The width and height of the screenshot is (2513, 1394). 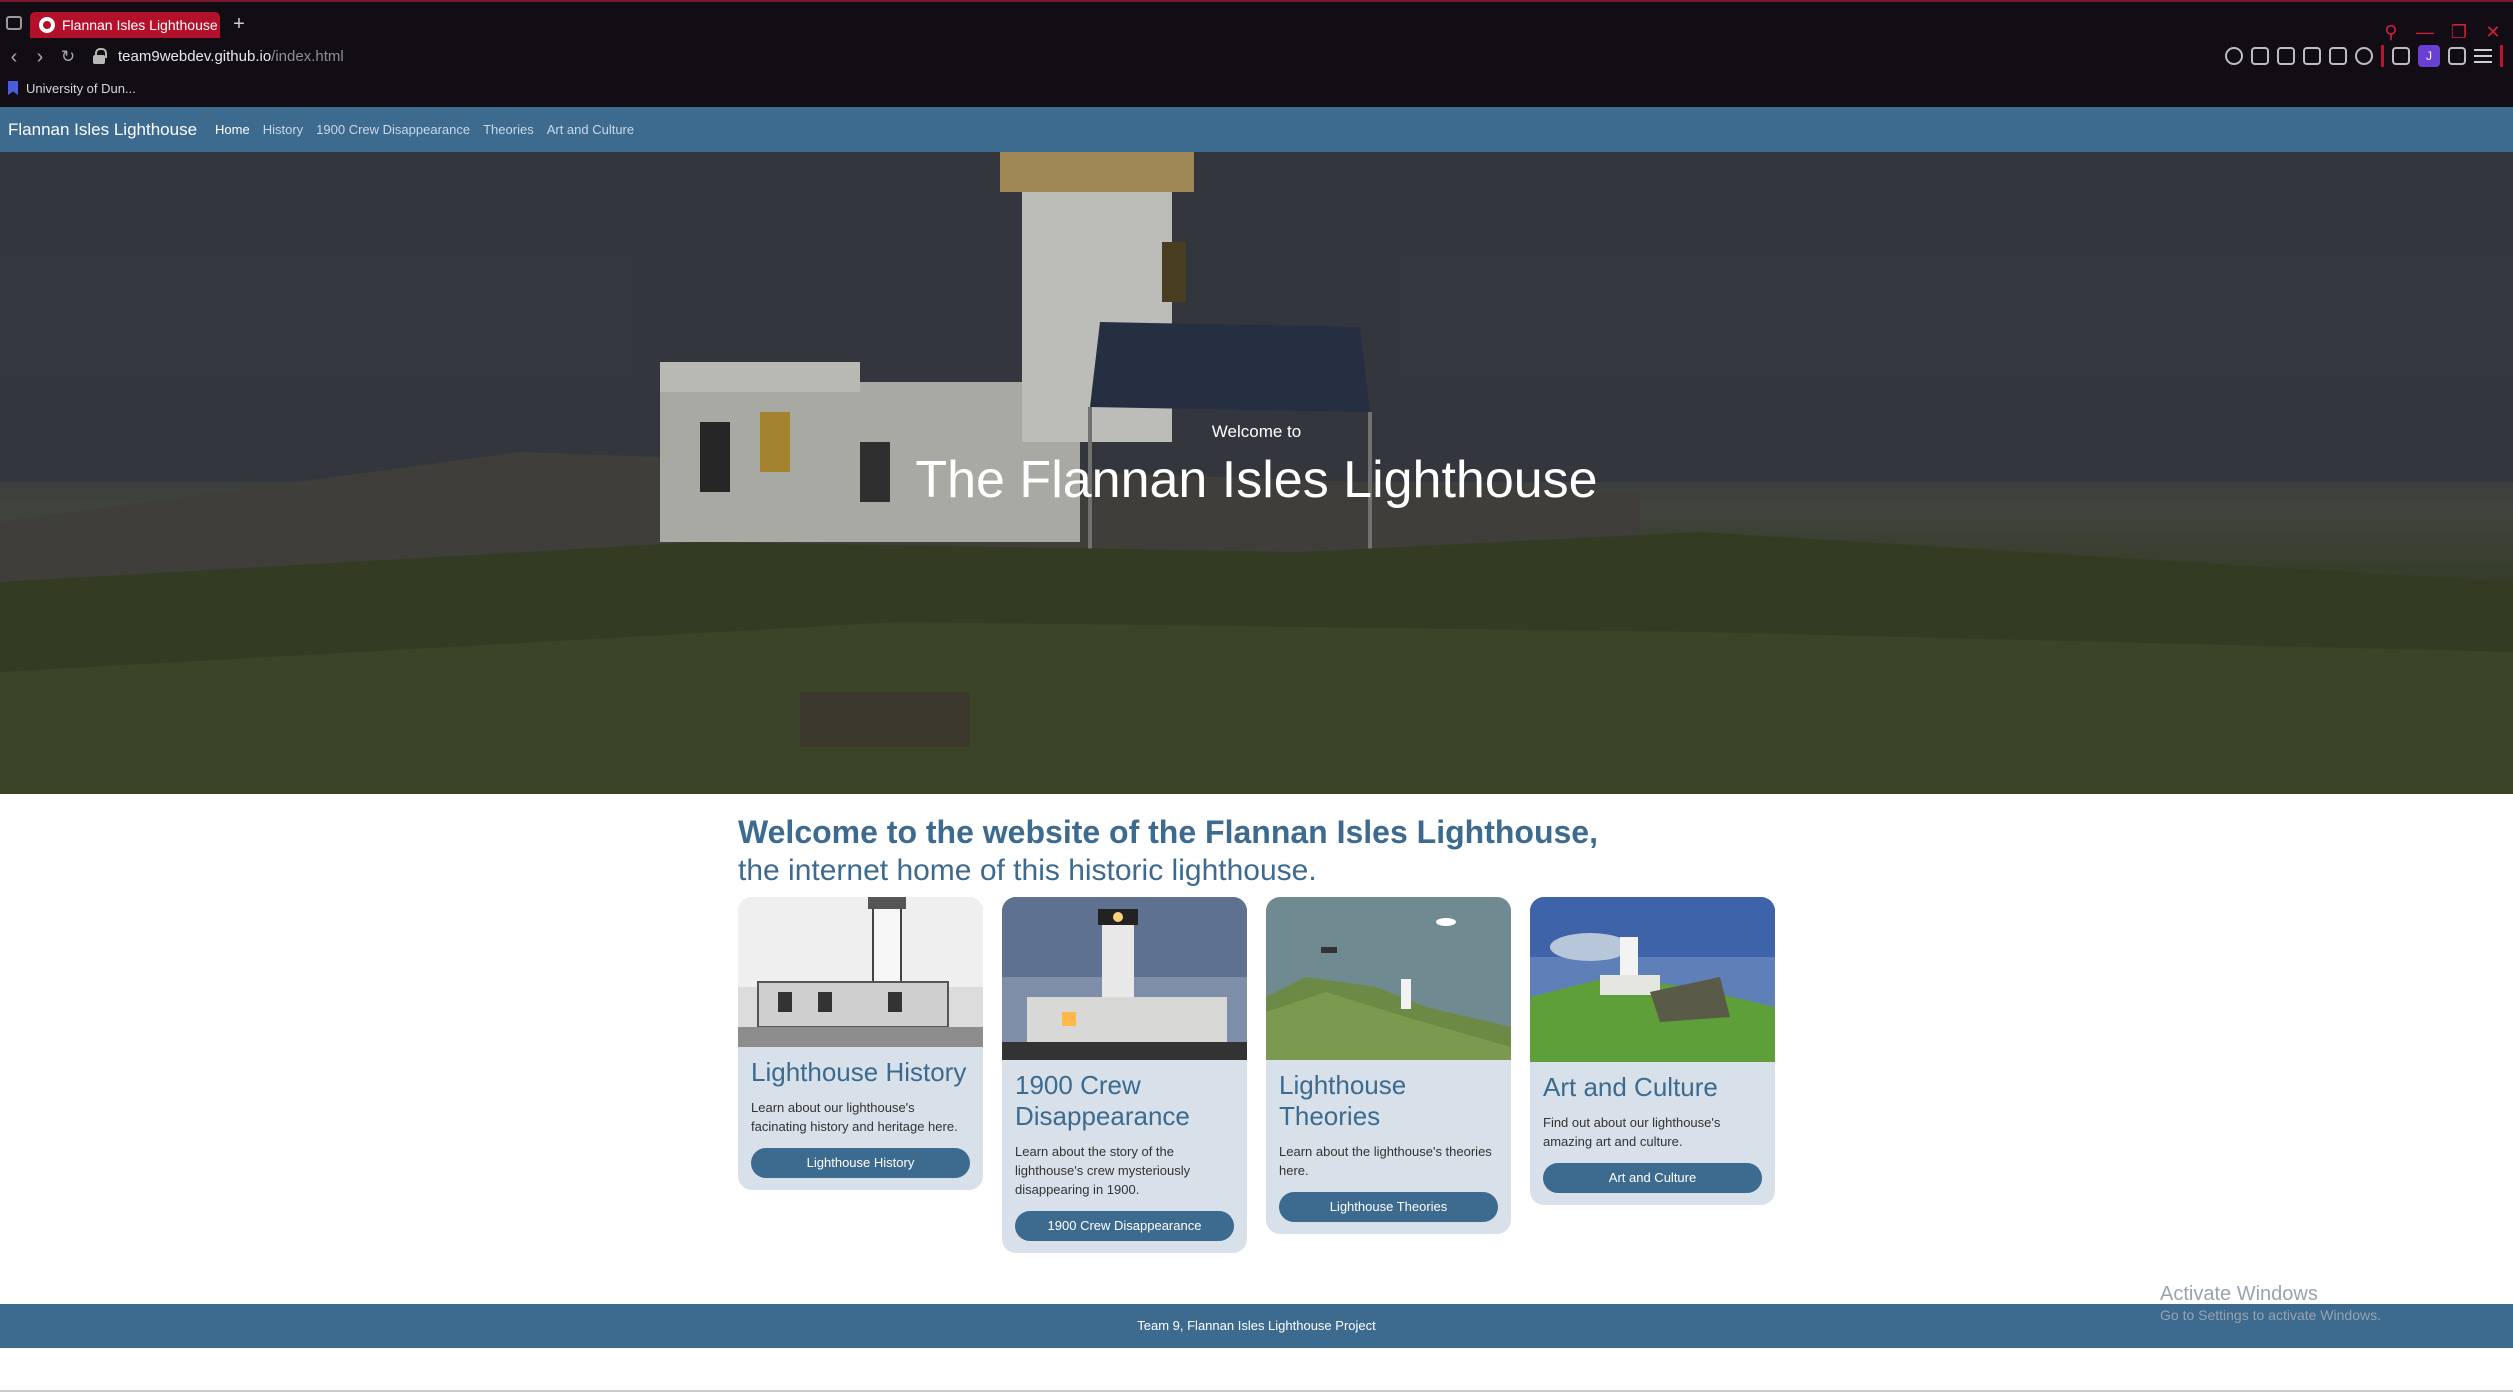 I want to click on url-path: /index.html, so click(x=307, y=56).